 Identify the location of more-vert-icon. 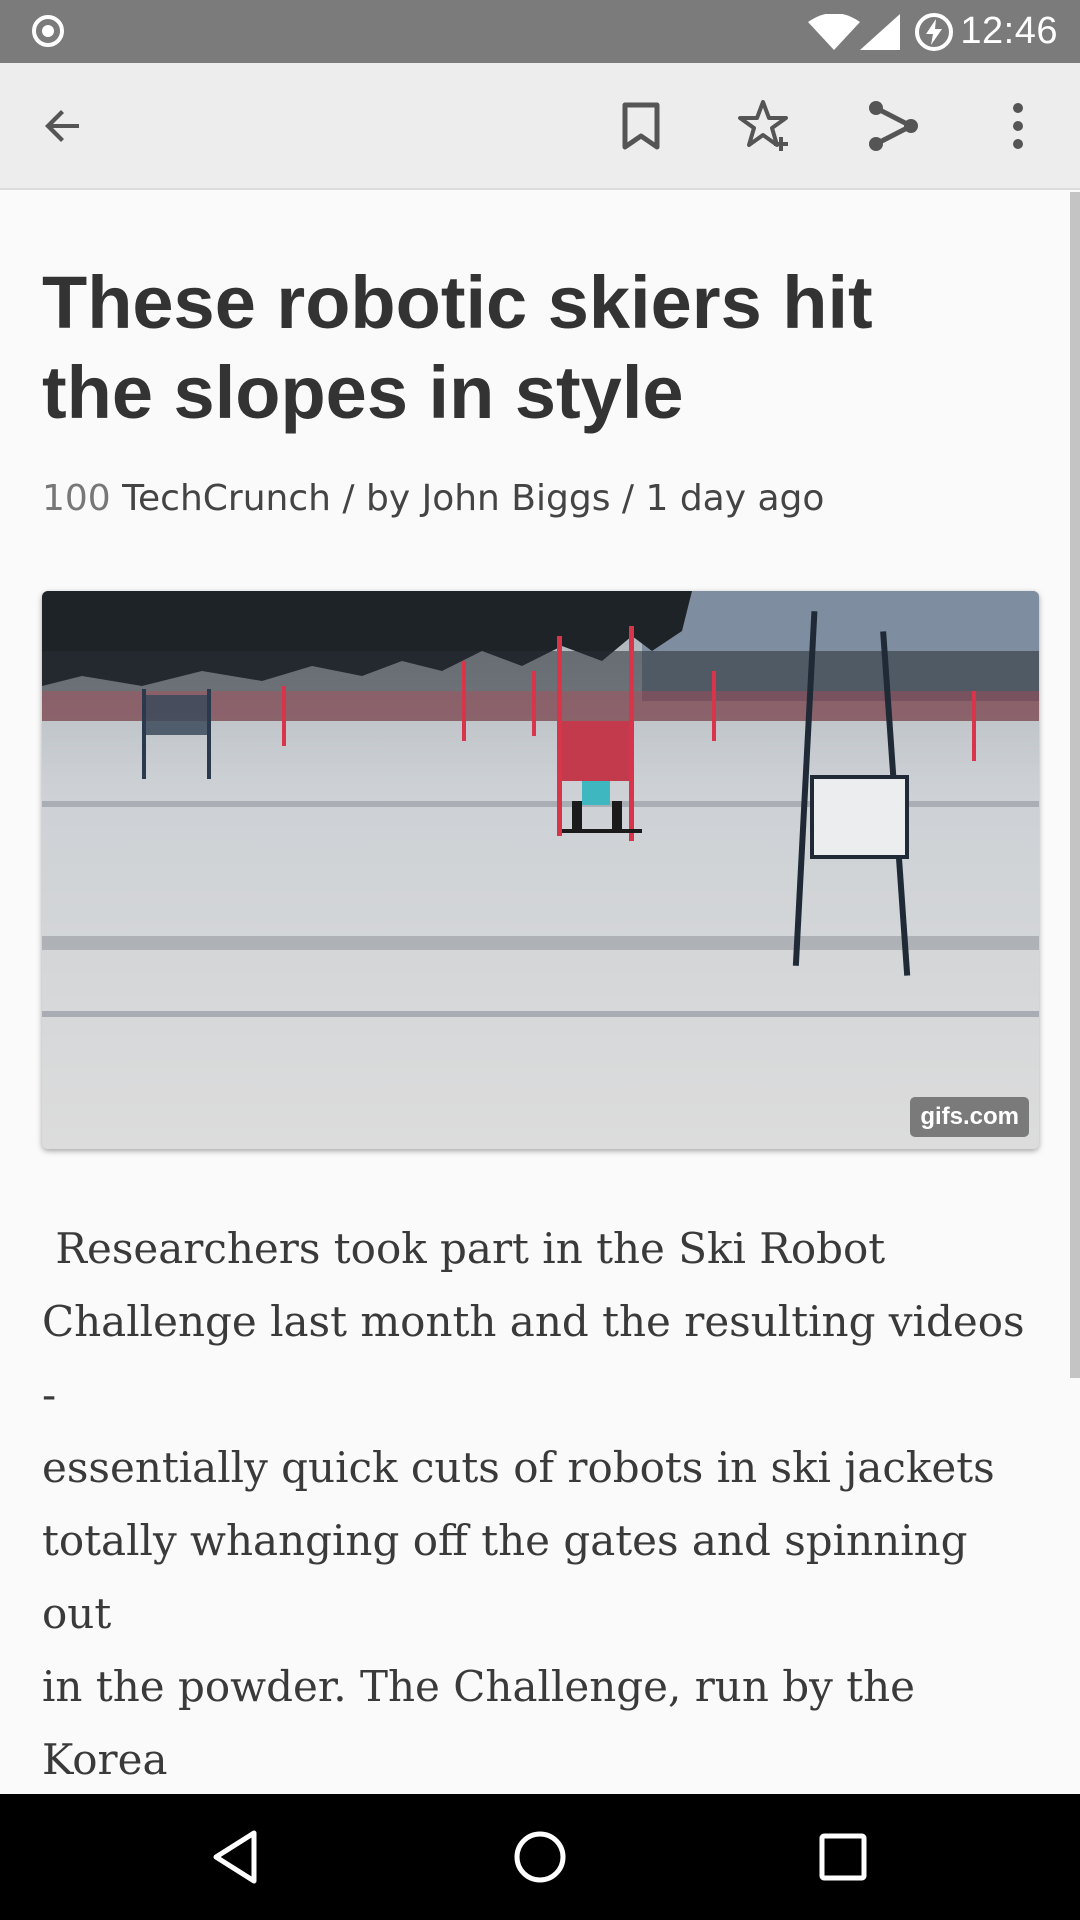
(1018, 126).